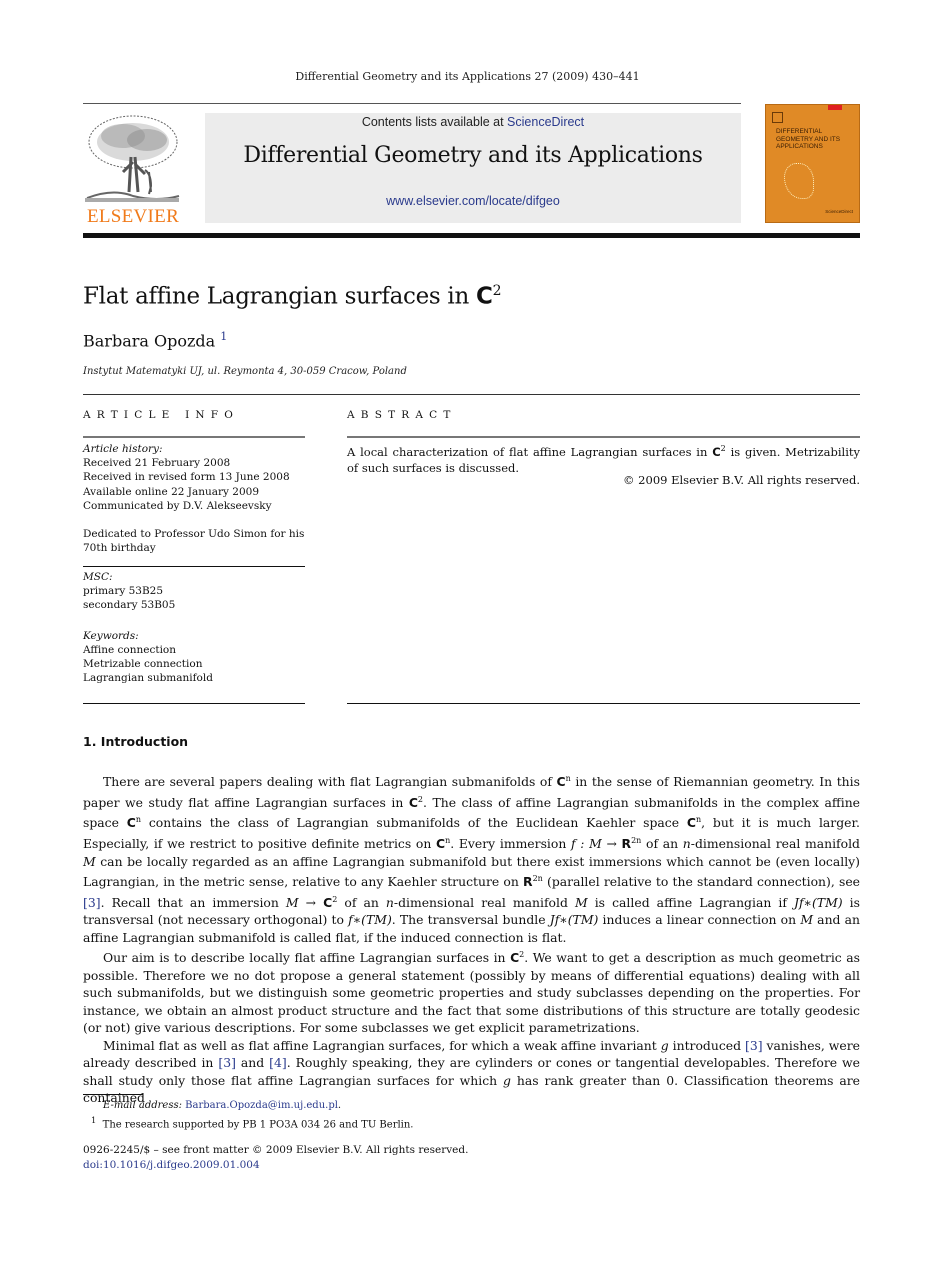 This screenshot has height=1266, width=935. What do you see at coordinates (402, 415) in the screenshot?
I see `abstract-heading: ABSTRACT` at bounding box center [402, 415].